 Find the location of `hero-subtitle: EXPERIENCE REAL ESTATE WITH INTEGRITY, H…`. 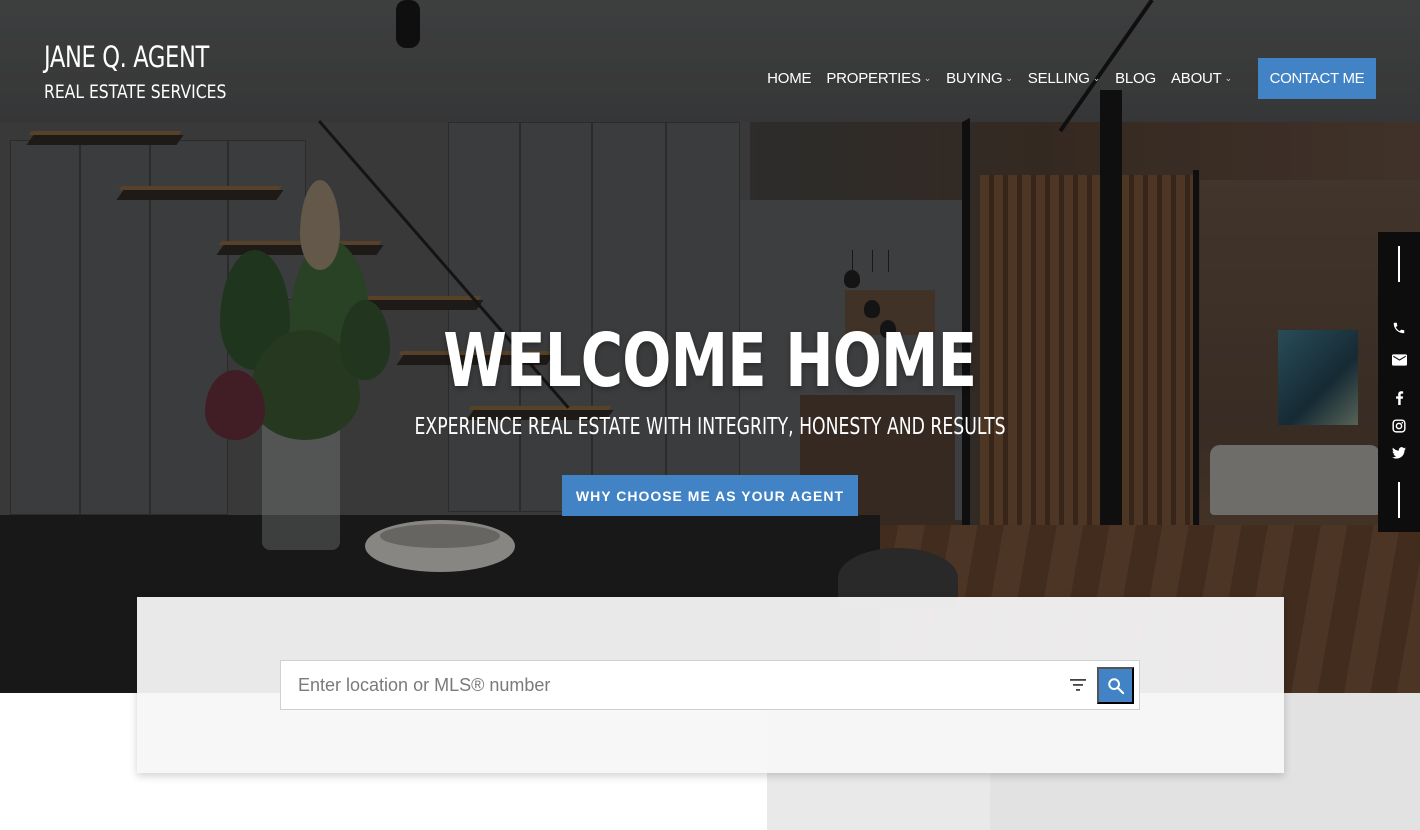

hero-subtitle: EXPERIENCE REAL ESTATE WITH INTEGRITY, H… is located at coordinates (710, 427).